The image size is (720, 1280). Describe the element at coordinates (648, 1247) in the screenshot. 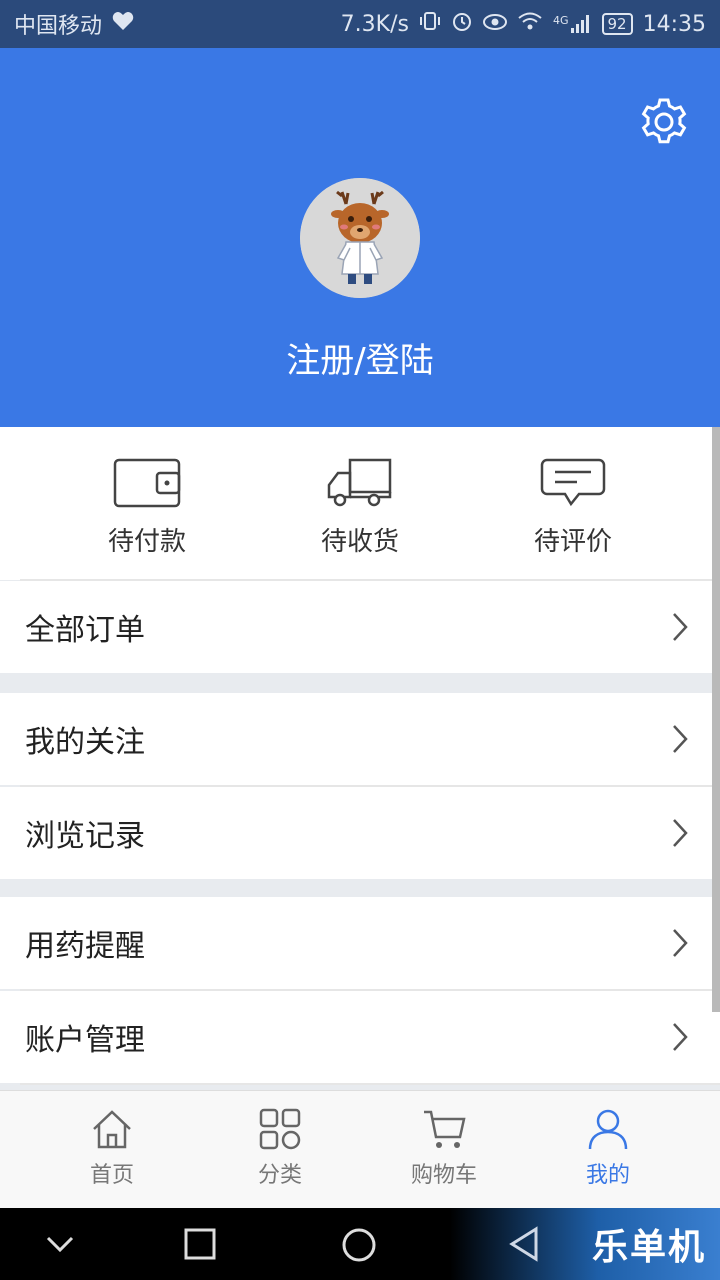

I see `watermark-logo: 乐单机` at that location.